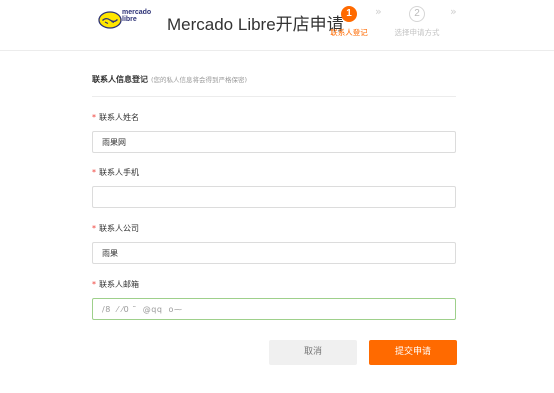  What do you see at coordinates (417, 14) in the screenshot?
I see `step-2-number: 2` at bounding box center [417, 14].